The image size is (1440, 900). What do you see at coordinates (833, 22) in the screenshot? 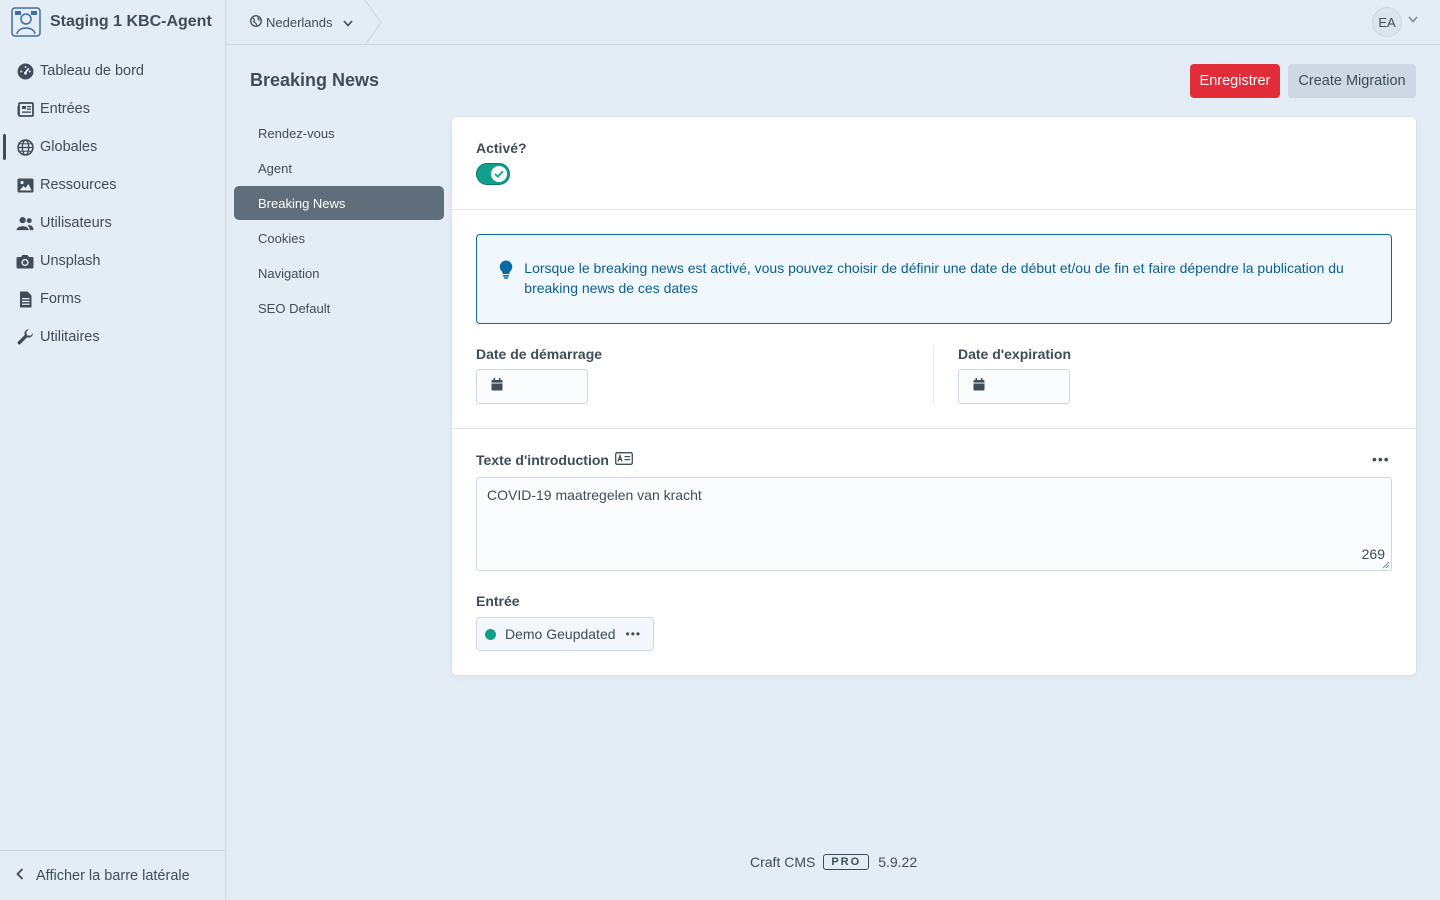
I see `top-bar: Nederlands EA` at bounding box center [833, 22].